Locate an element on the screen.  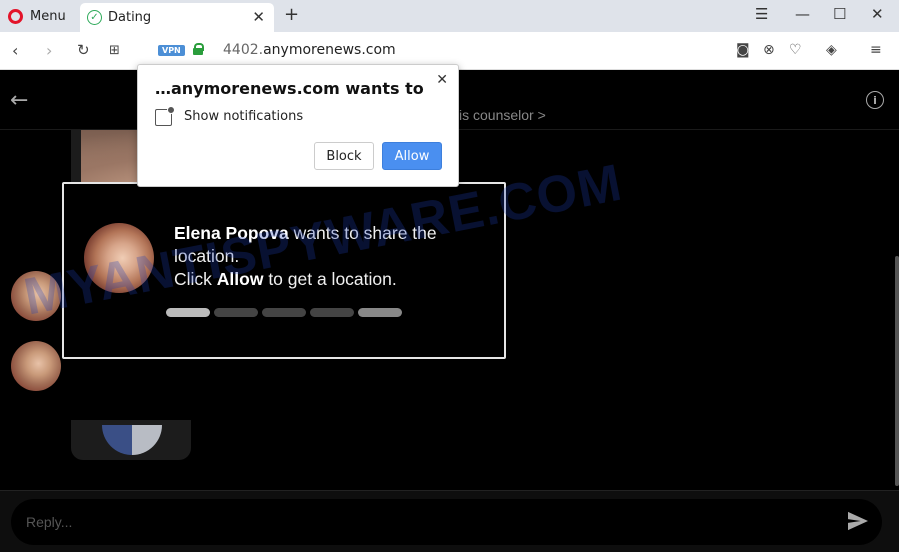
opera-logo-icon is located at coordinates (15, 16).